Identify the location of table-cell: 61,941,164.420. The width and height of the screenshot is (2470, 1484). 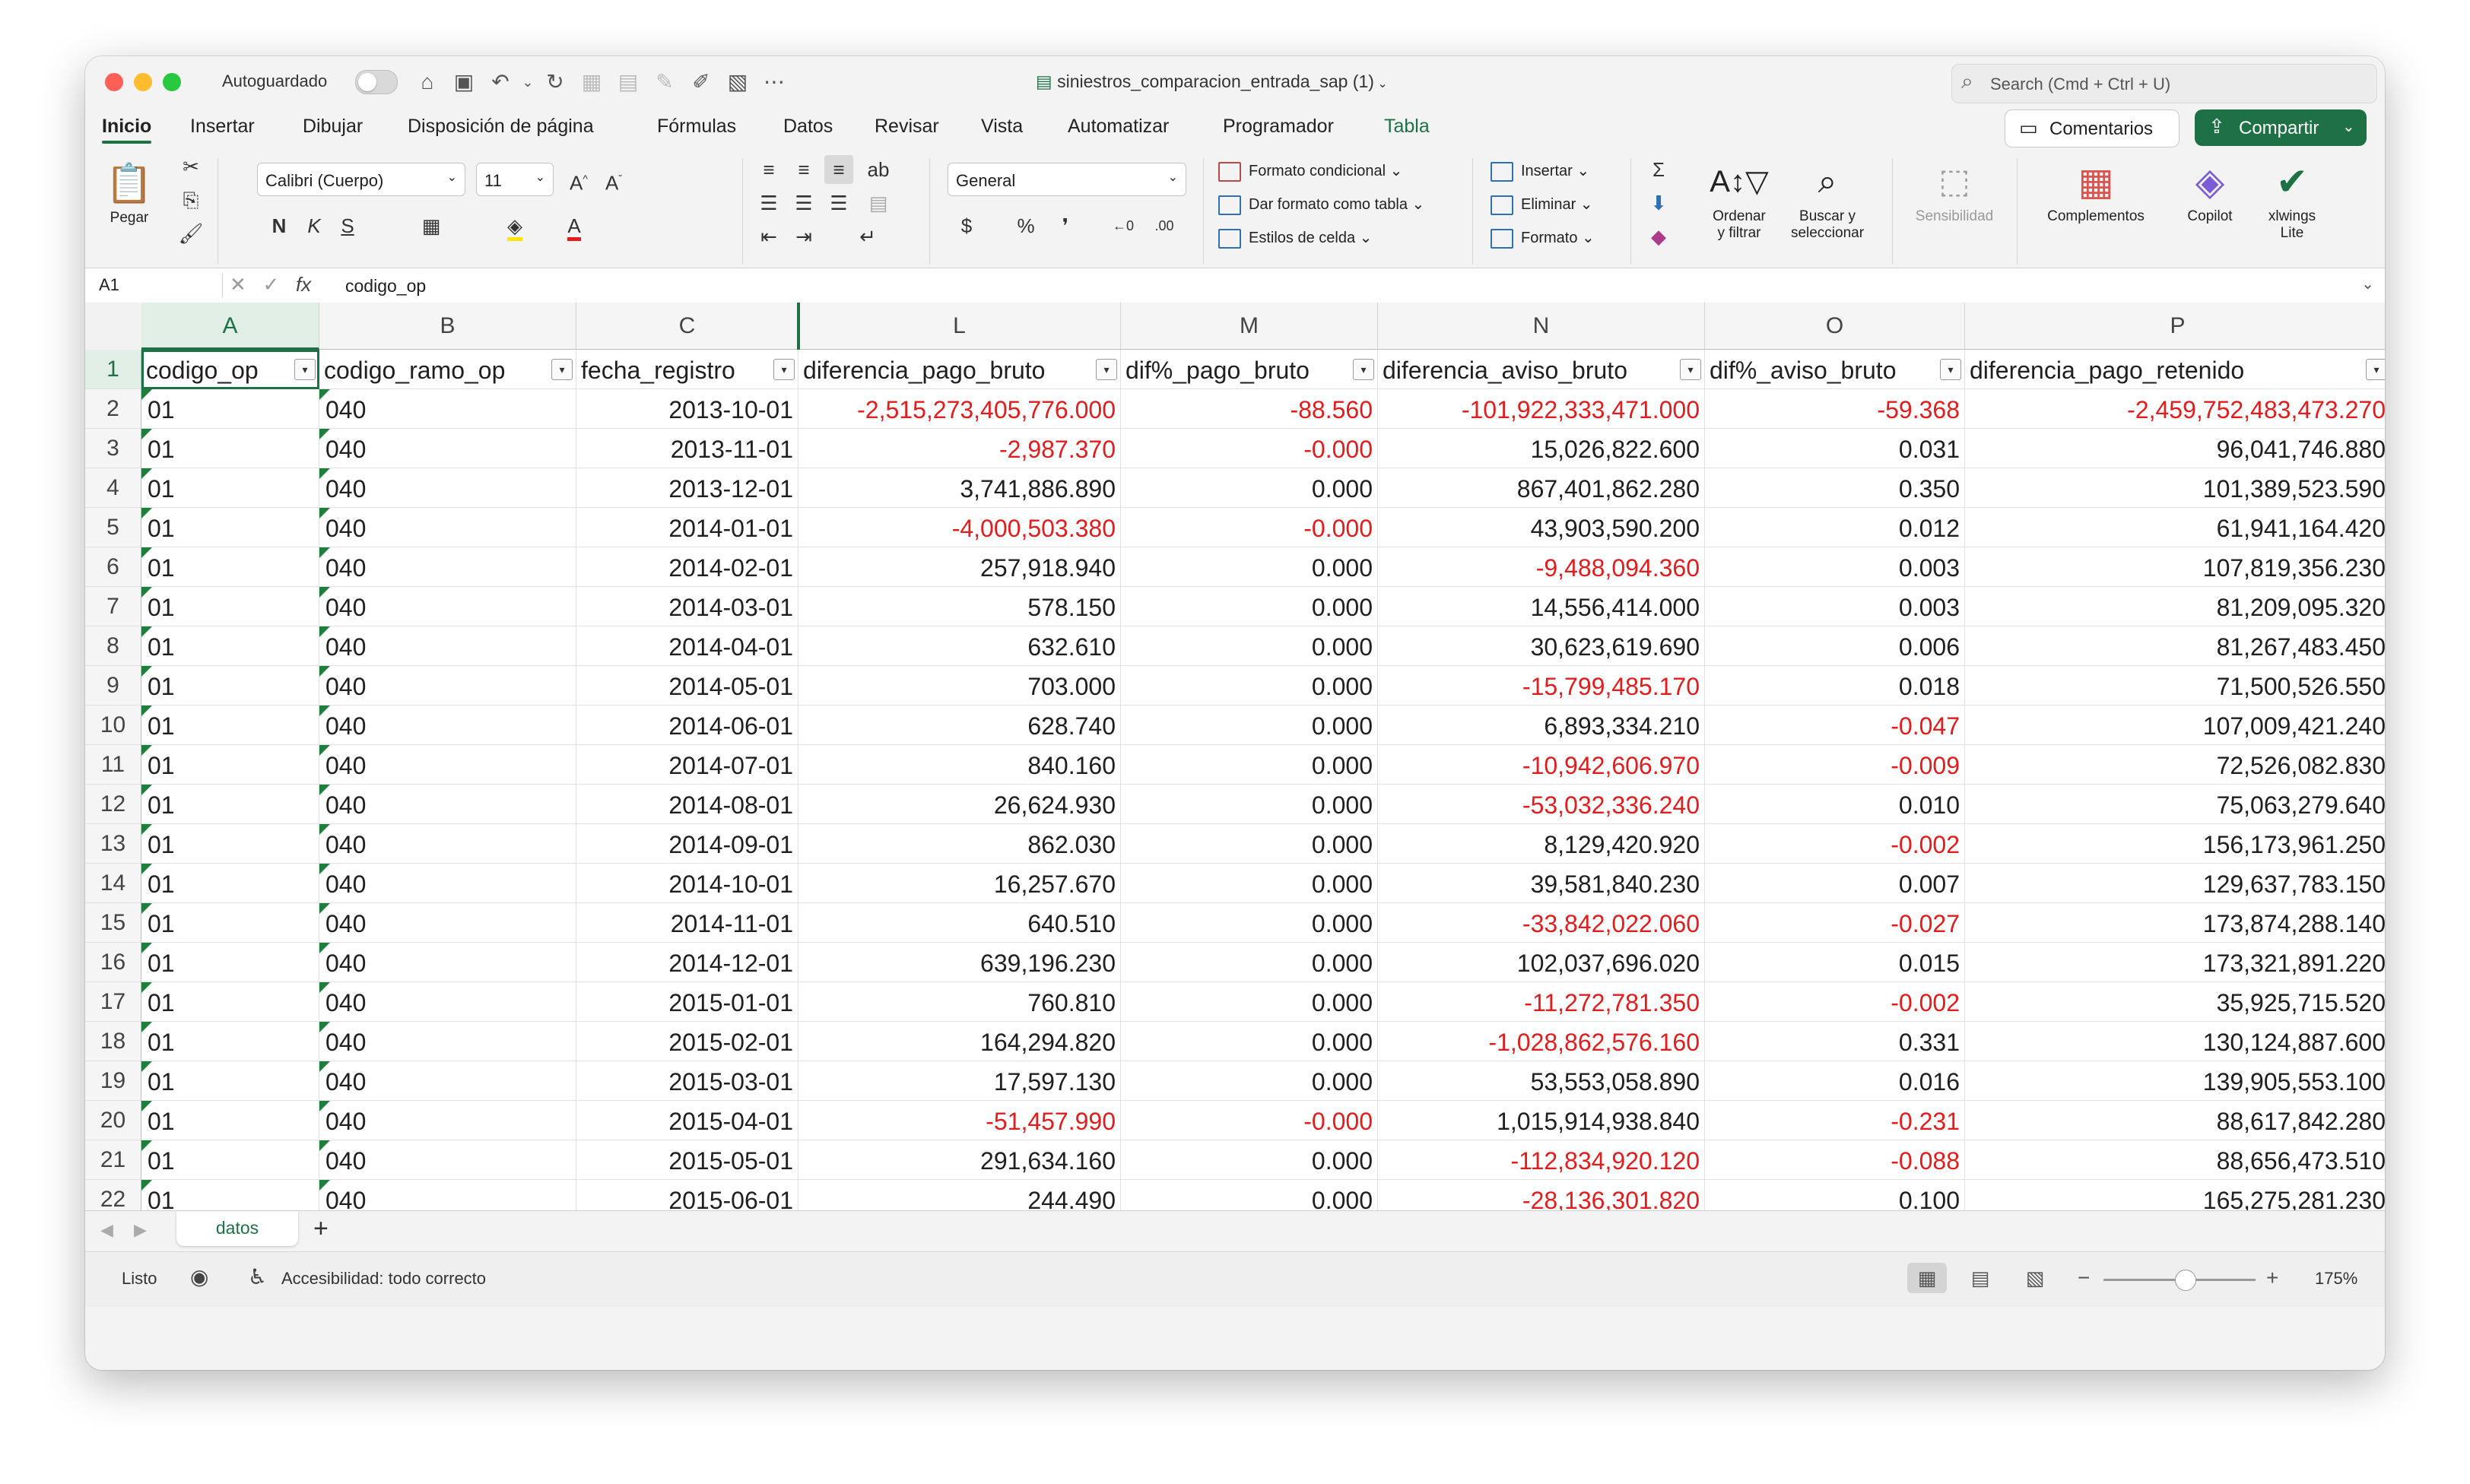
(2175, 527).